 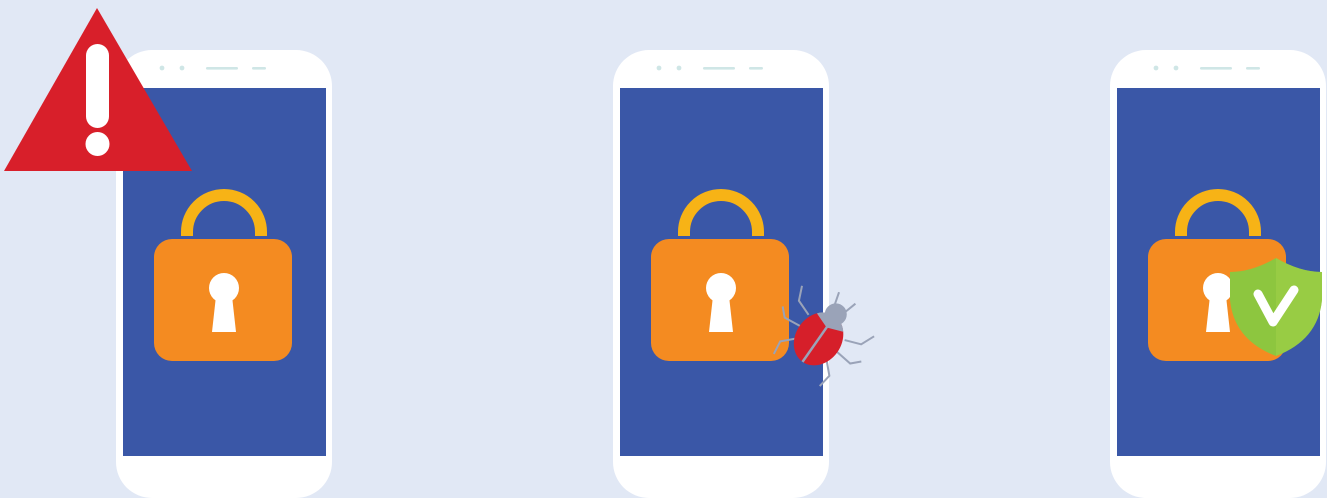 I want to click on phone-infected, so click(x=721, y=274).